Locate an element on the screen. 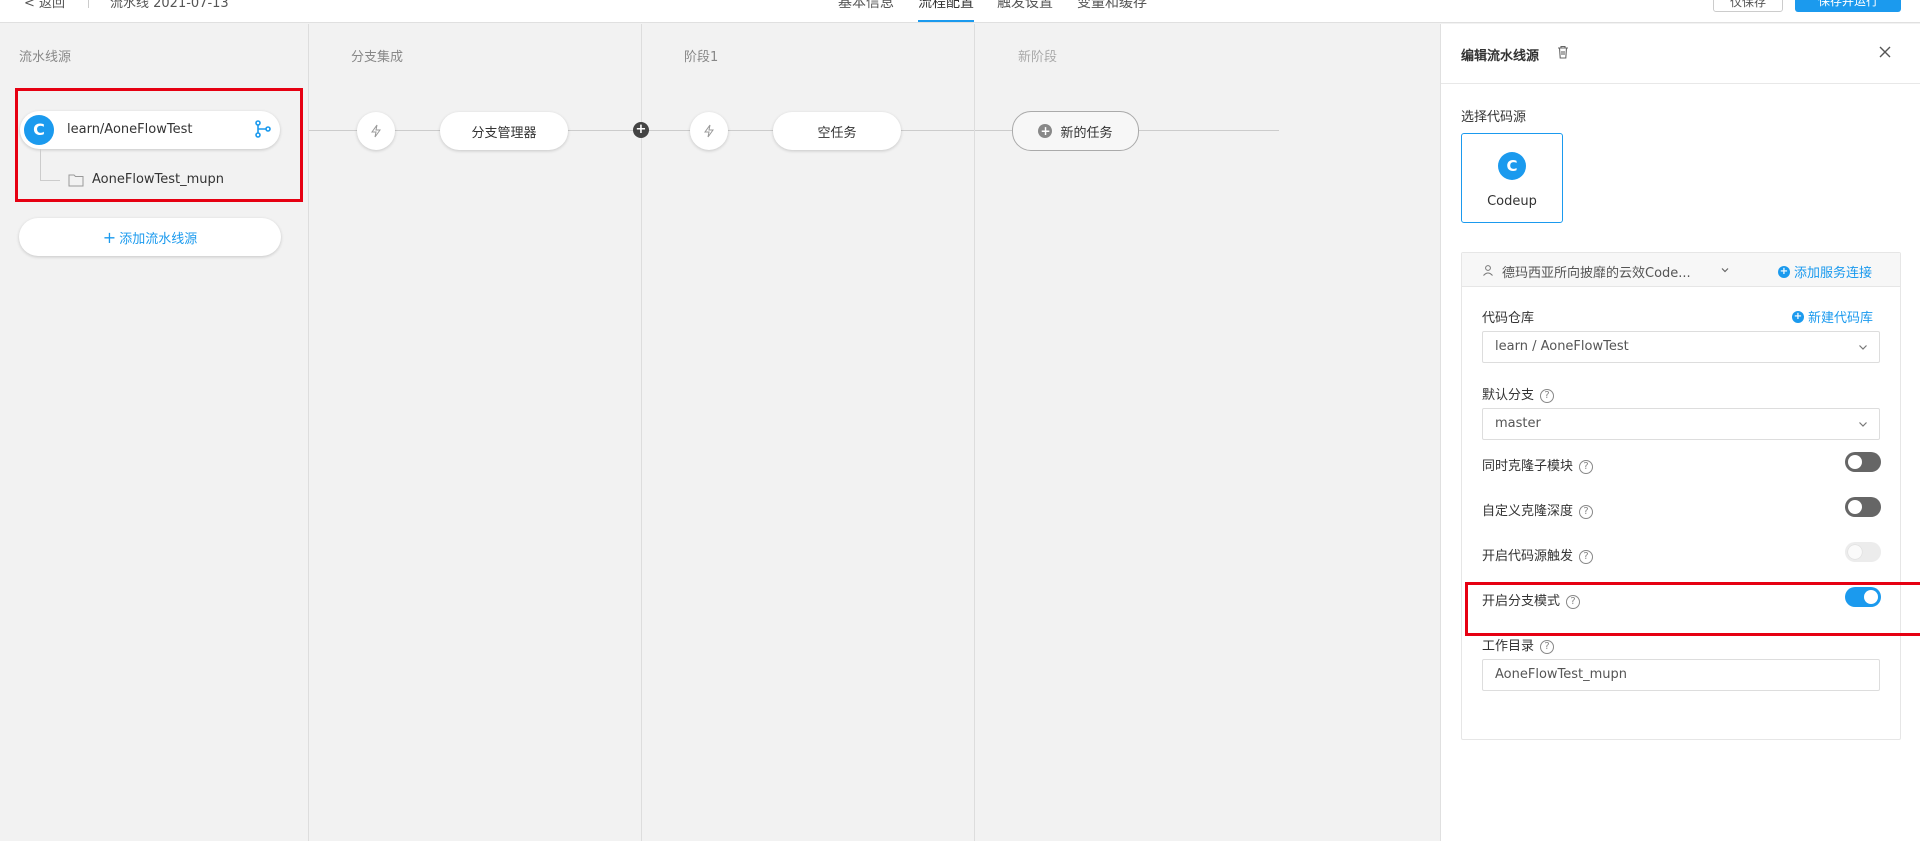  toggle-label: 自定义克隆深度 is located at coordinates (1528, 511).